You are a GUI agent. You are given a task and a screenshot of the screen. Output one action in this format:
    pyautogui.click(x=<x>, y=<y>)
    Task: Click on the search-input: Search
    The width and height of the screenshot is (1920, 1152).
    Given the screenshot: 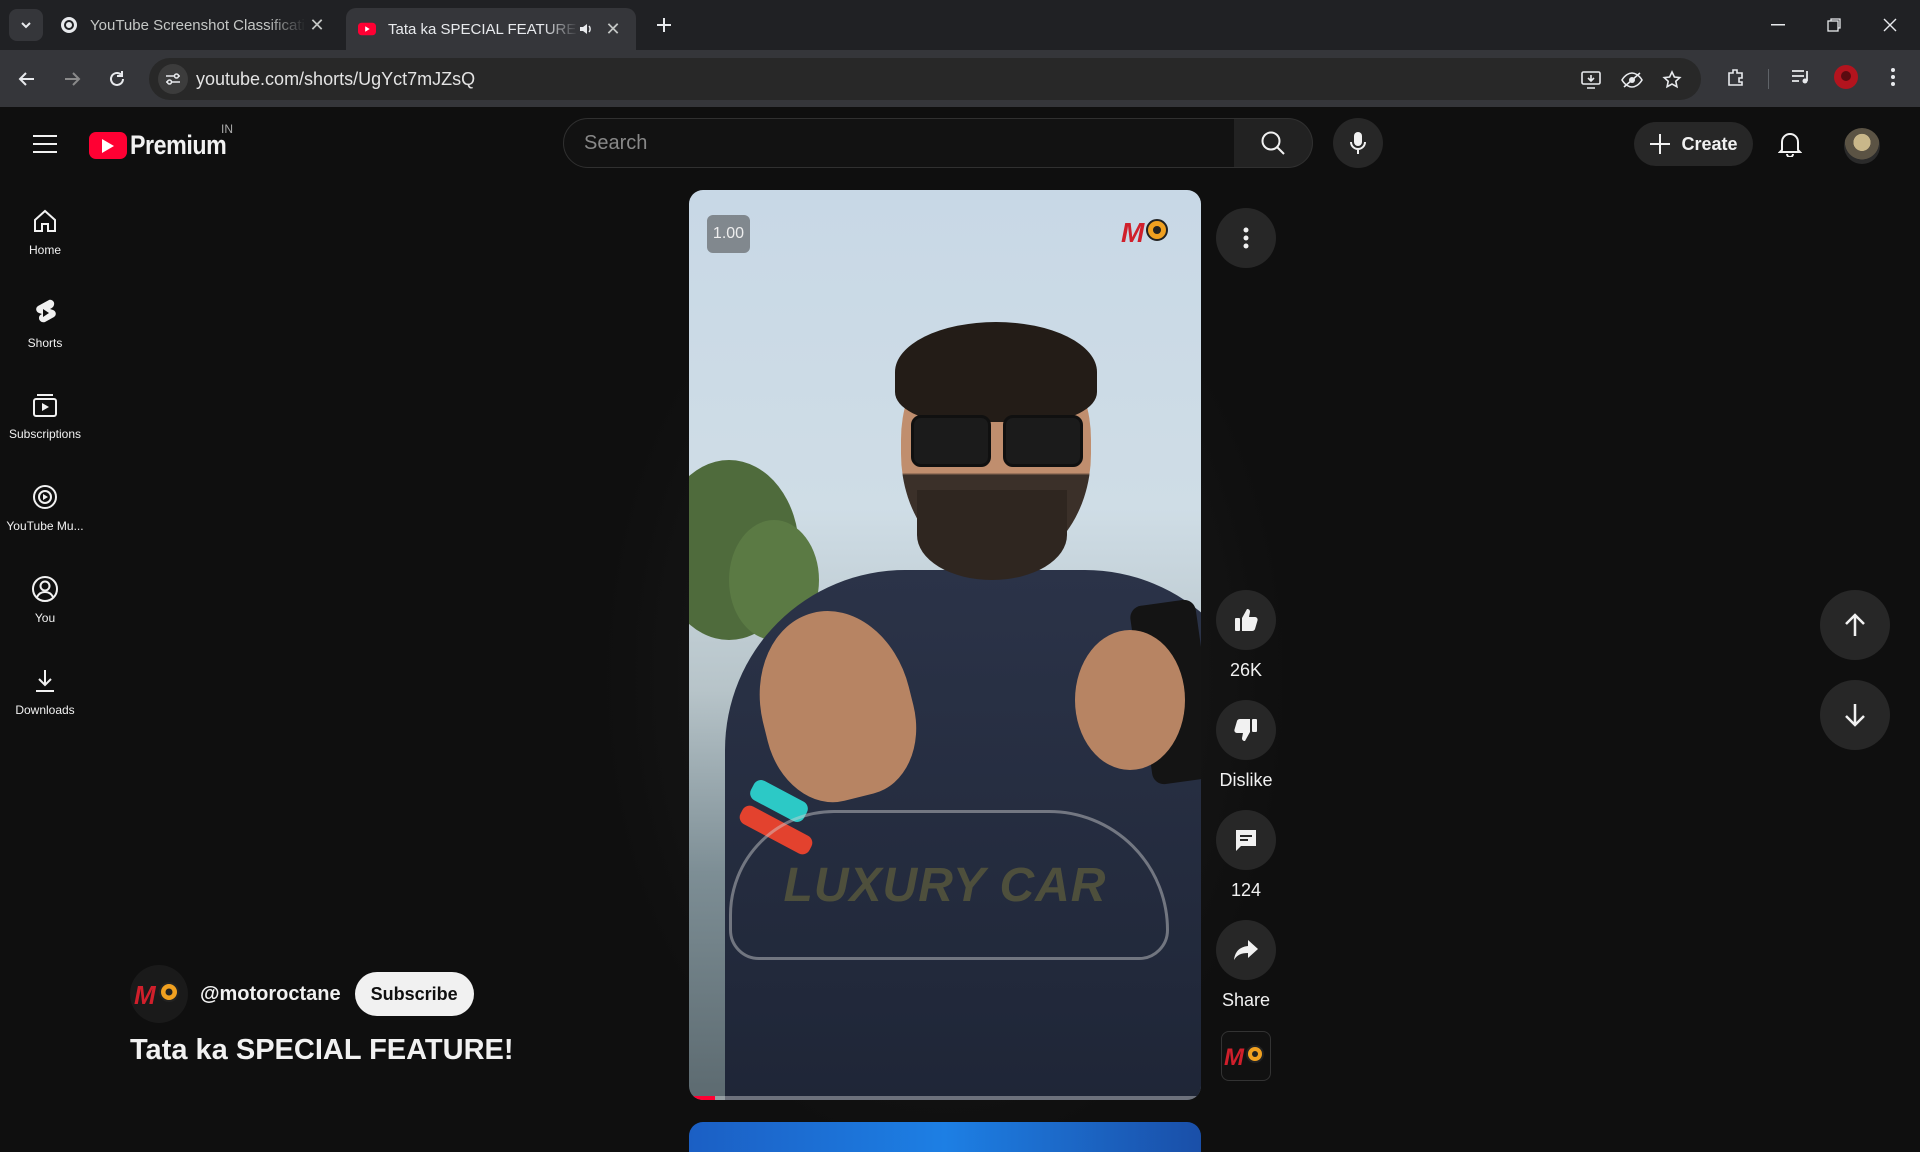 What is the action you would take?
    pyautogui.click(x=899, y=143)
    